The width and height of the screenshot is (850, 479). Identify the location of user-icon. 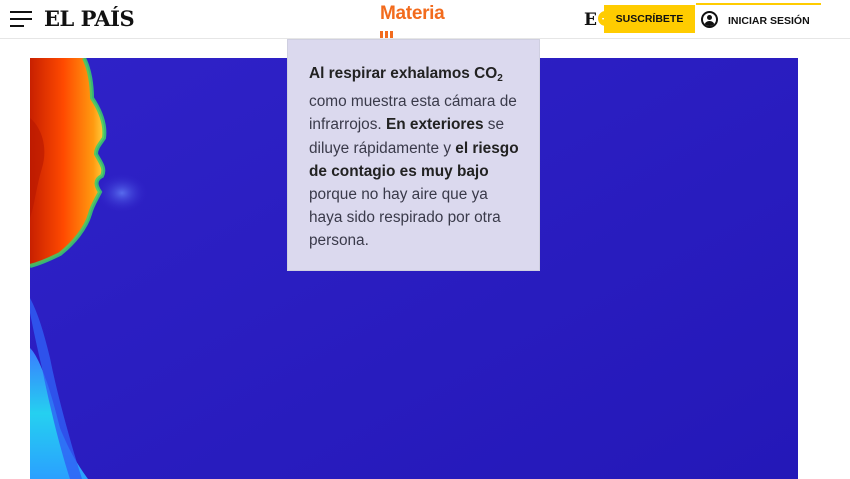
(709, 19).